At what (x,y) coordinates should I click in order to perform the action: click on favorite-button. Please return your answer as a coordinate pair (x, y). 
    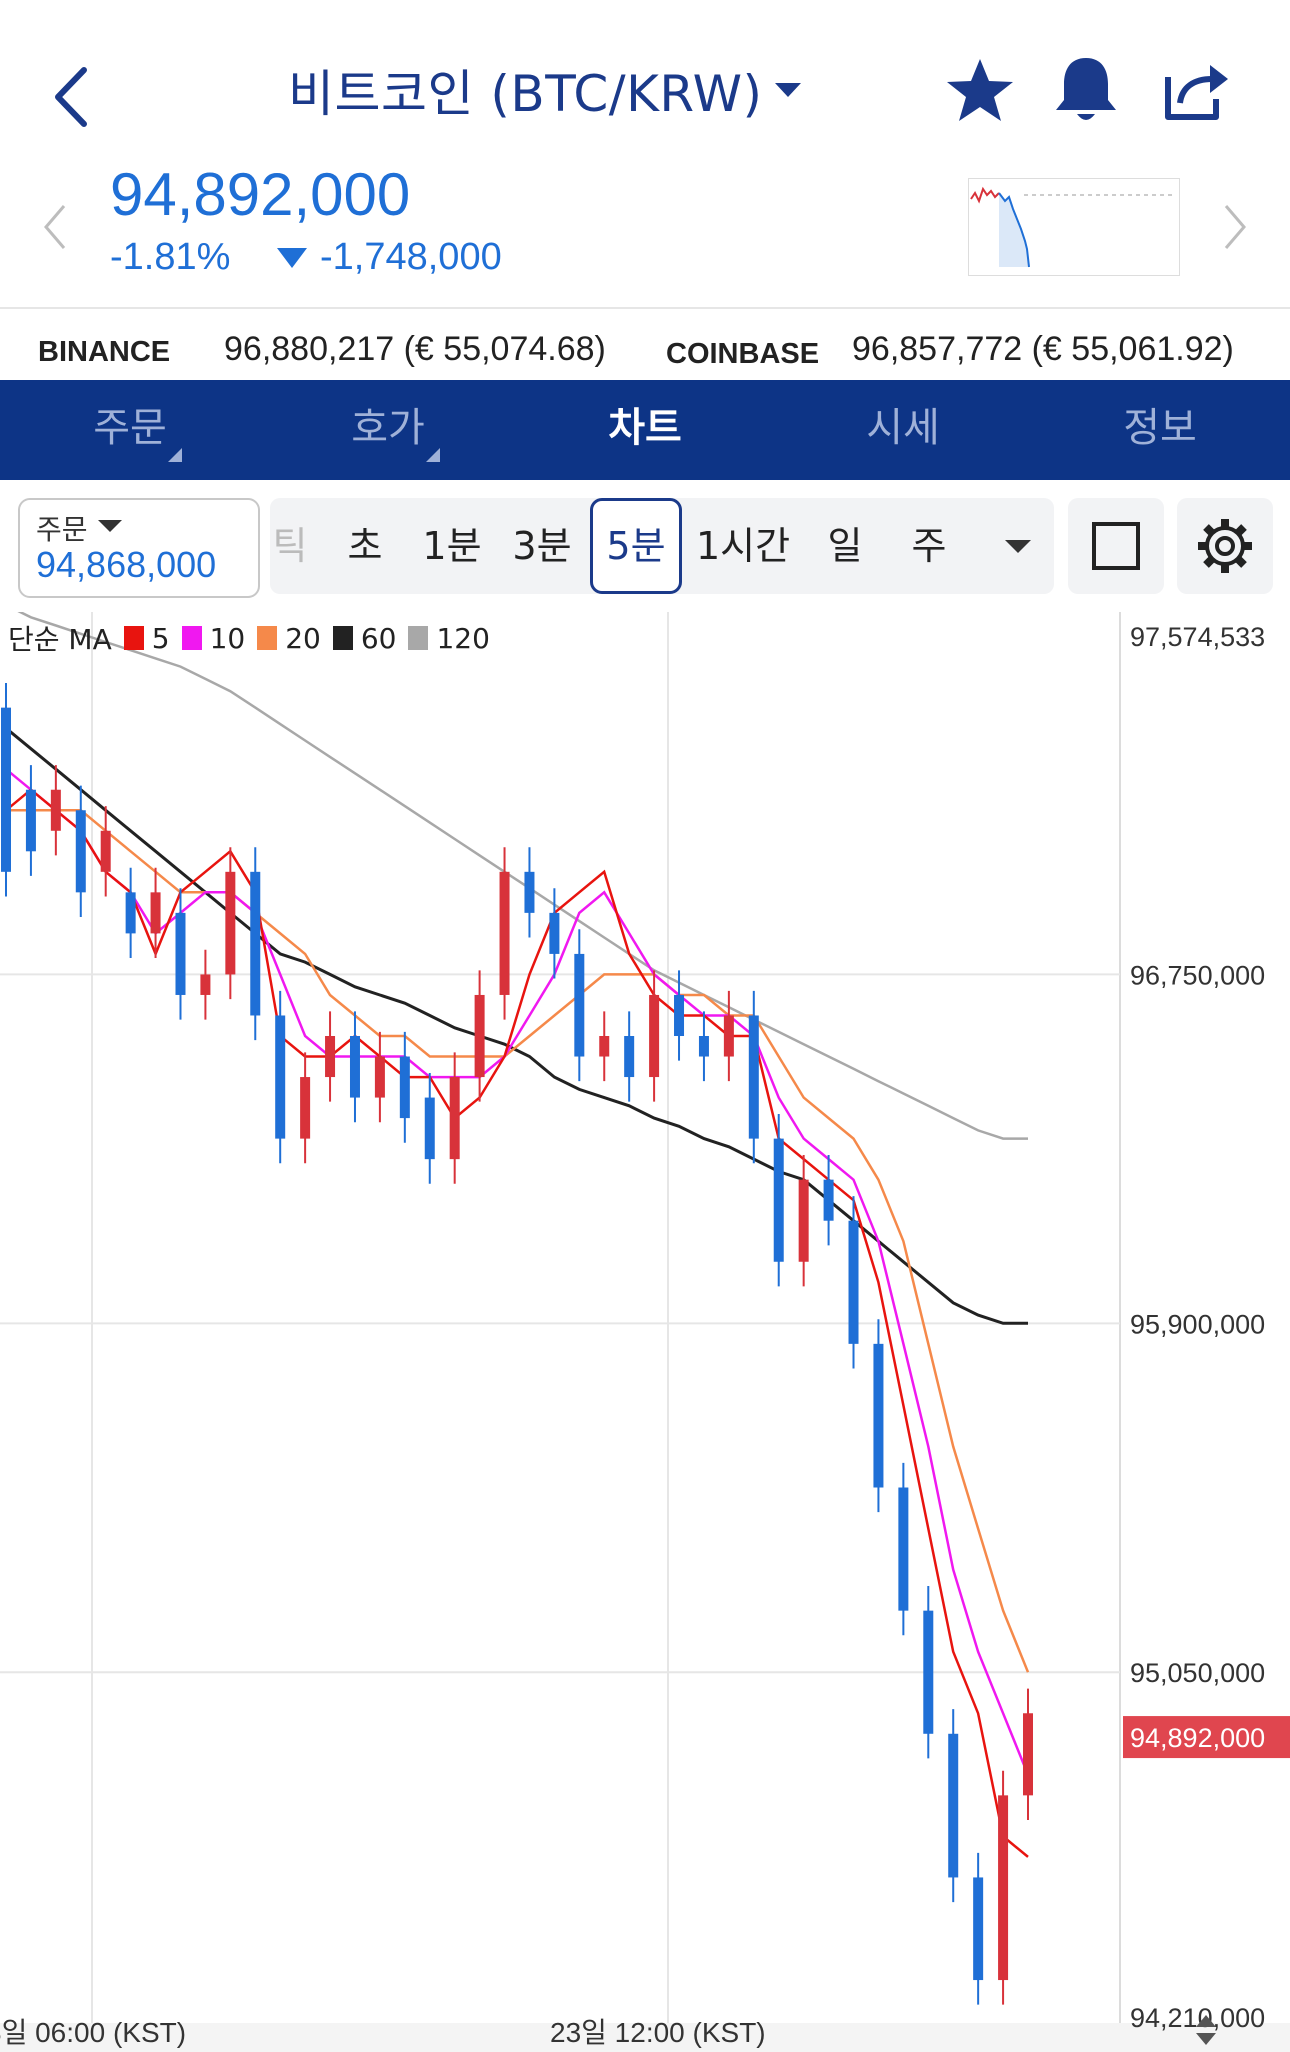
    Looking at the image, I should click on (980, 90).